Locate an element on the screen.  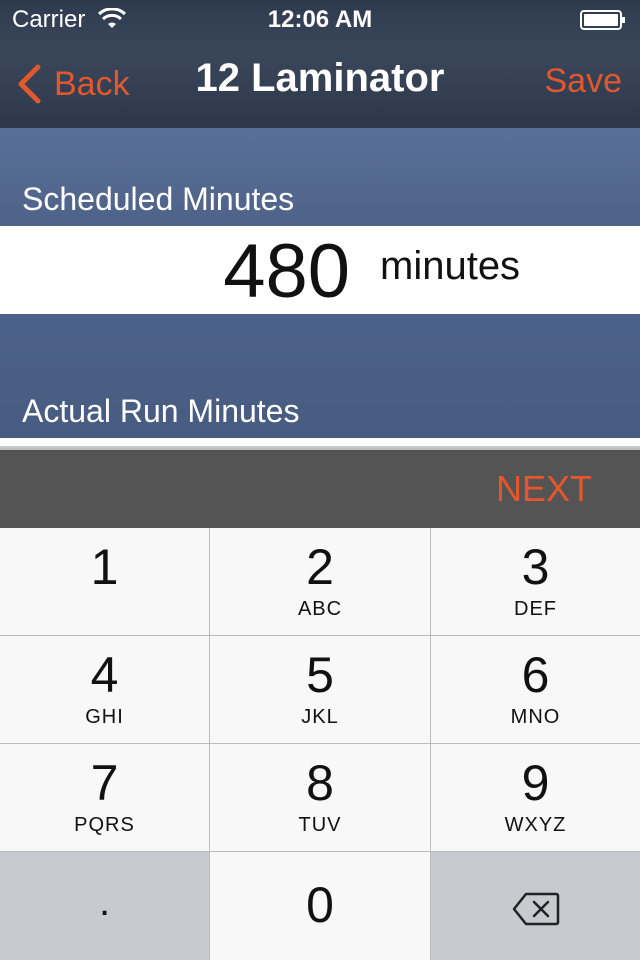
key-digit: 0 is located at coordinates (320, 905).